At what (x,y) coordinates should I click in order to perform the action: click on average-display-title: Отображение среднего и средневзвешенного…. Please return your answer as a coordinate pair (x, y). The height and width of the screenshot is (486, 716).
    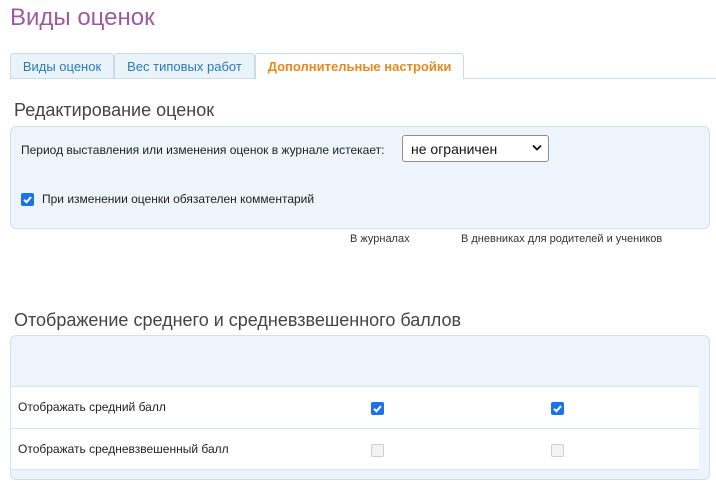
    Looking at the image, I should click on (238, 320).